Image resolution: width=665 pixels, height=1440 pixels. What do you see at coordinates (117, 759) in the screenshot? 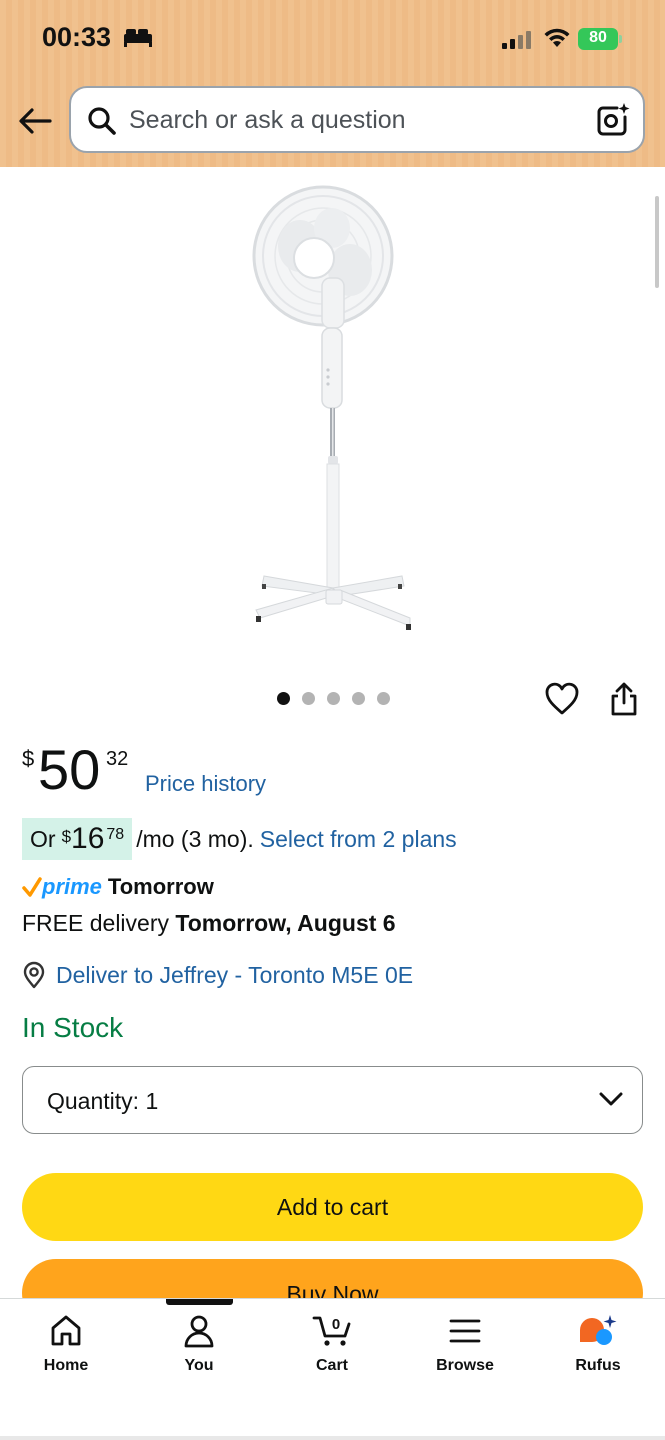
I see `price-fraction: 32` at bounding box center [117, 759].